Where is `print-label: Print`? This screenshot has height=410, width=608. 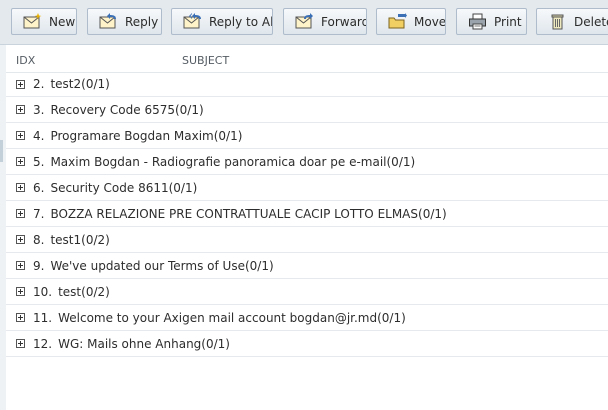
print-label: Print is located at coordinates (508, 21).